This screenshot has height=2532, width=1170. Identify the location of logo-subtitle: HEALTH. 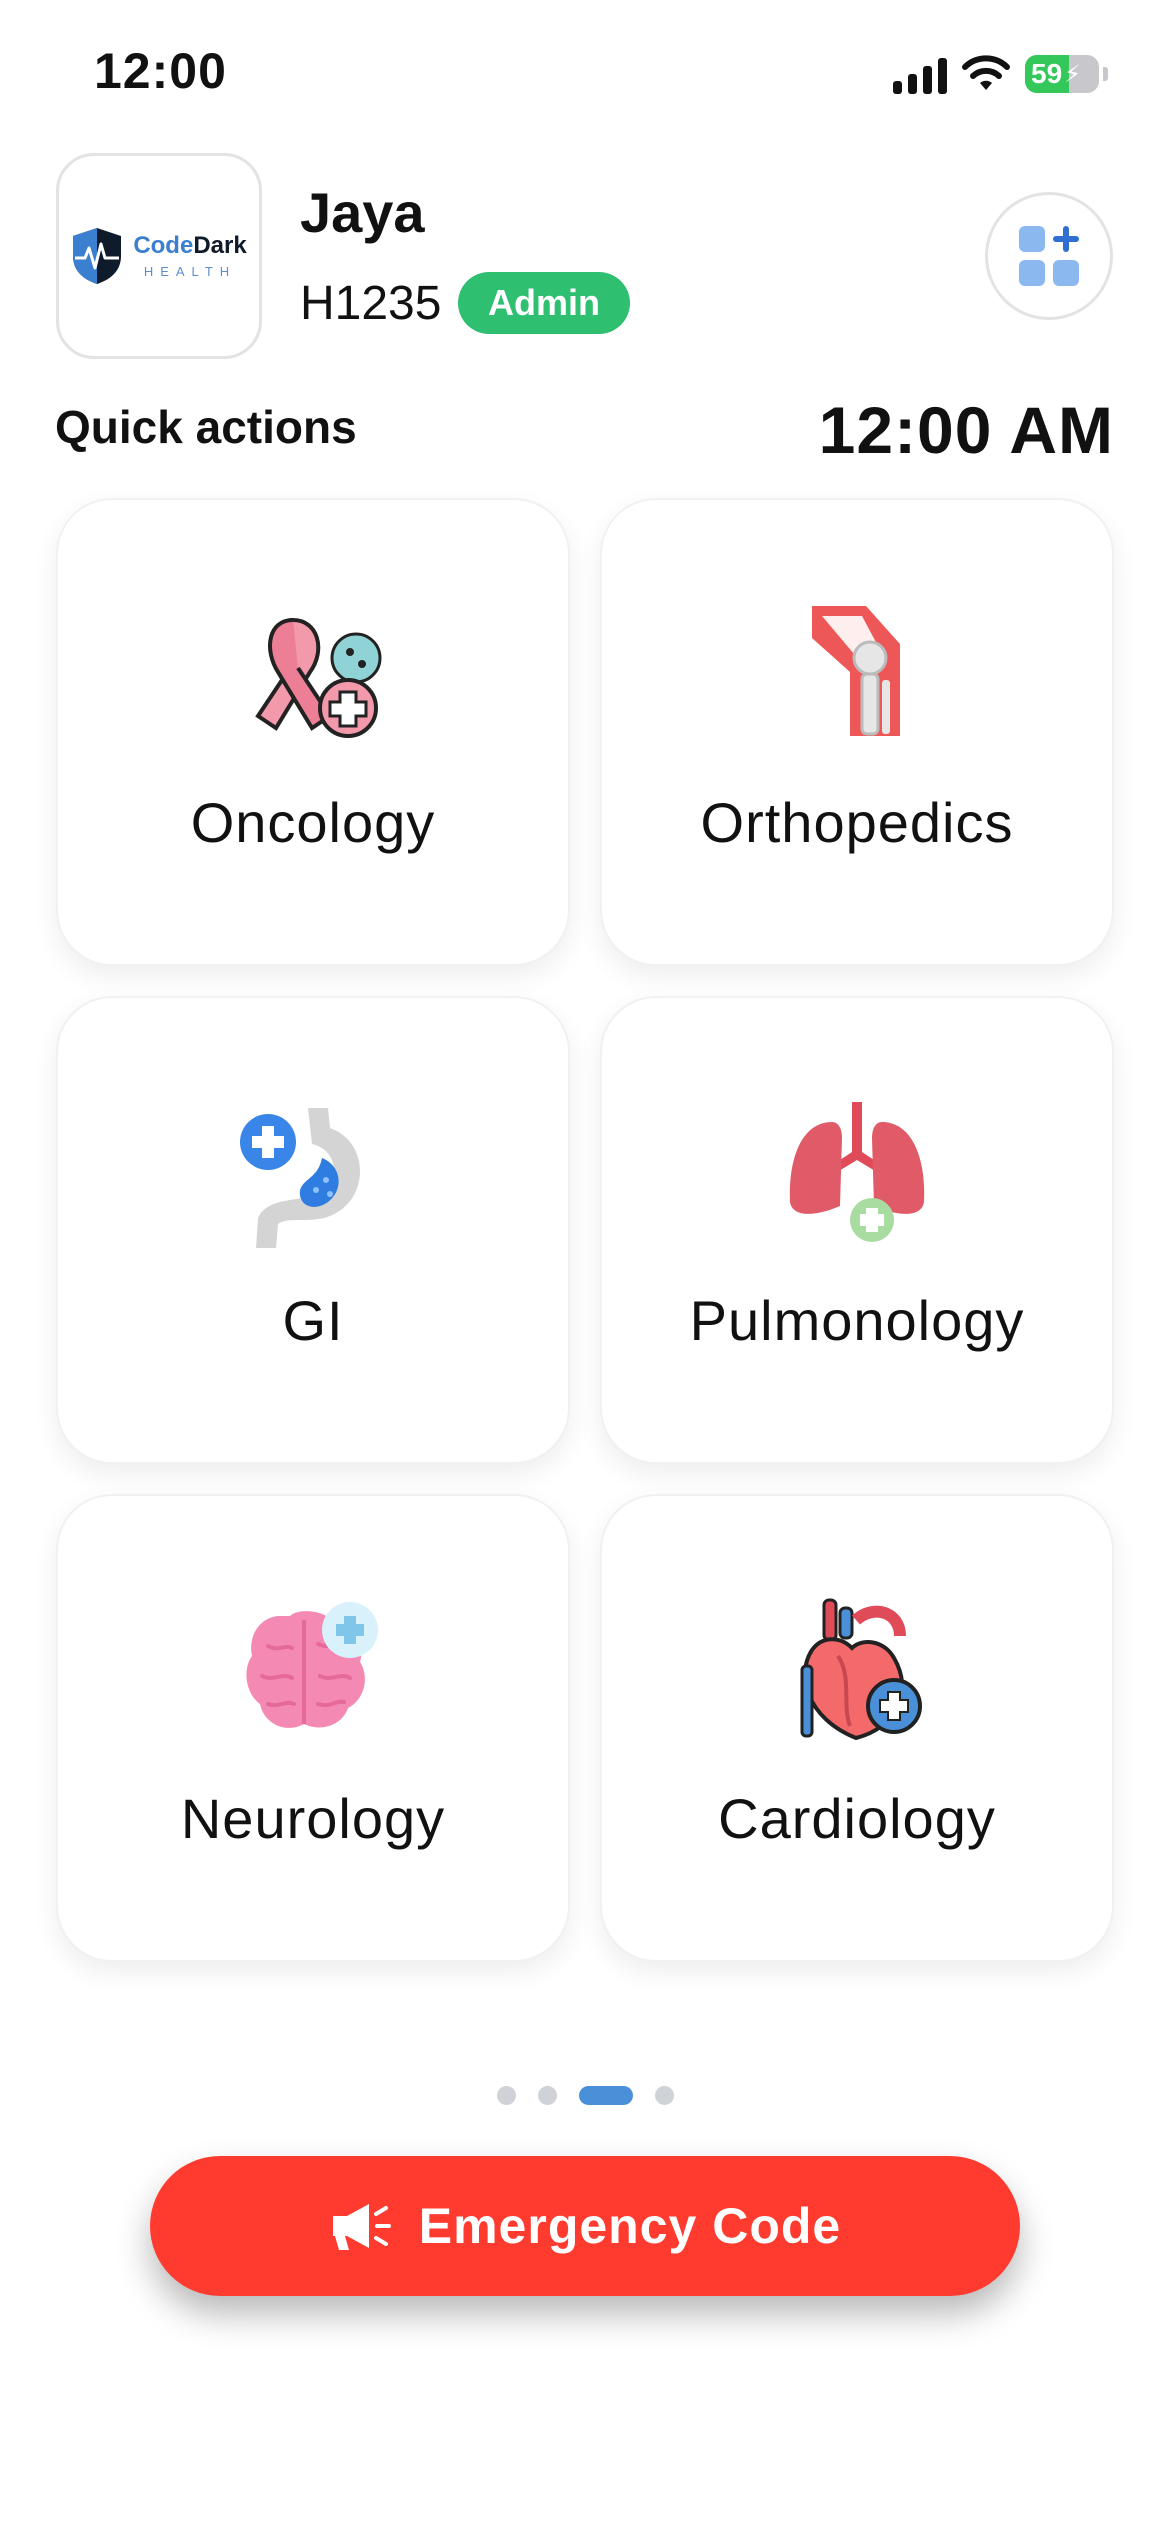
(190, 271).